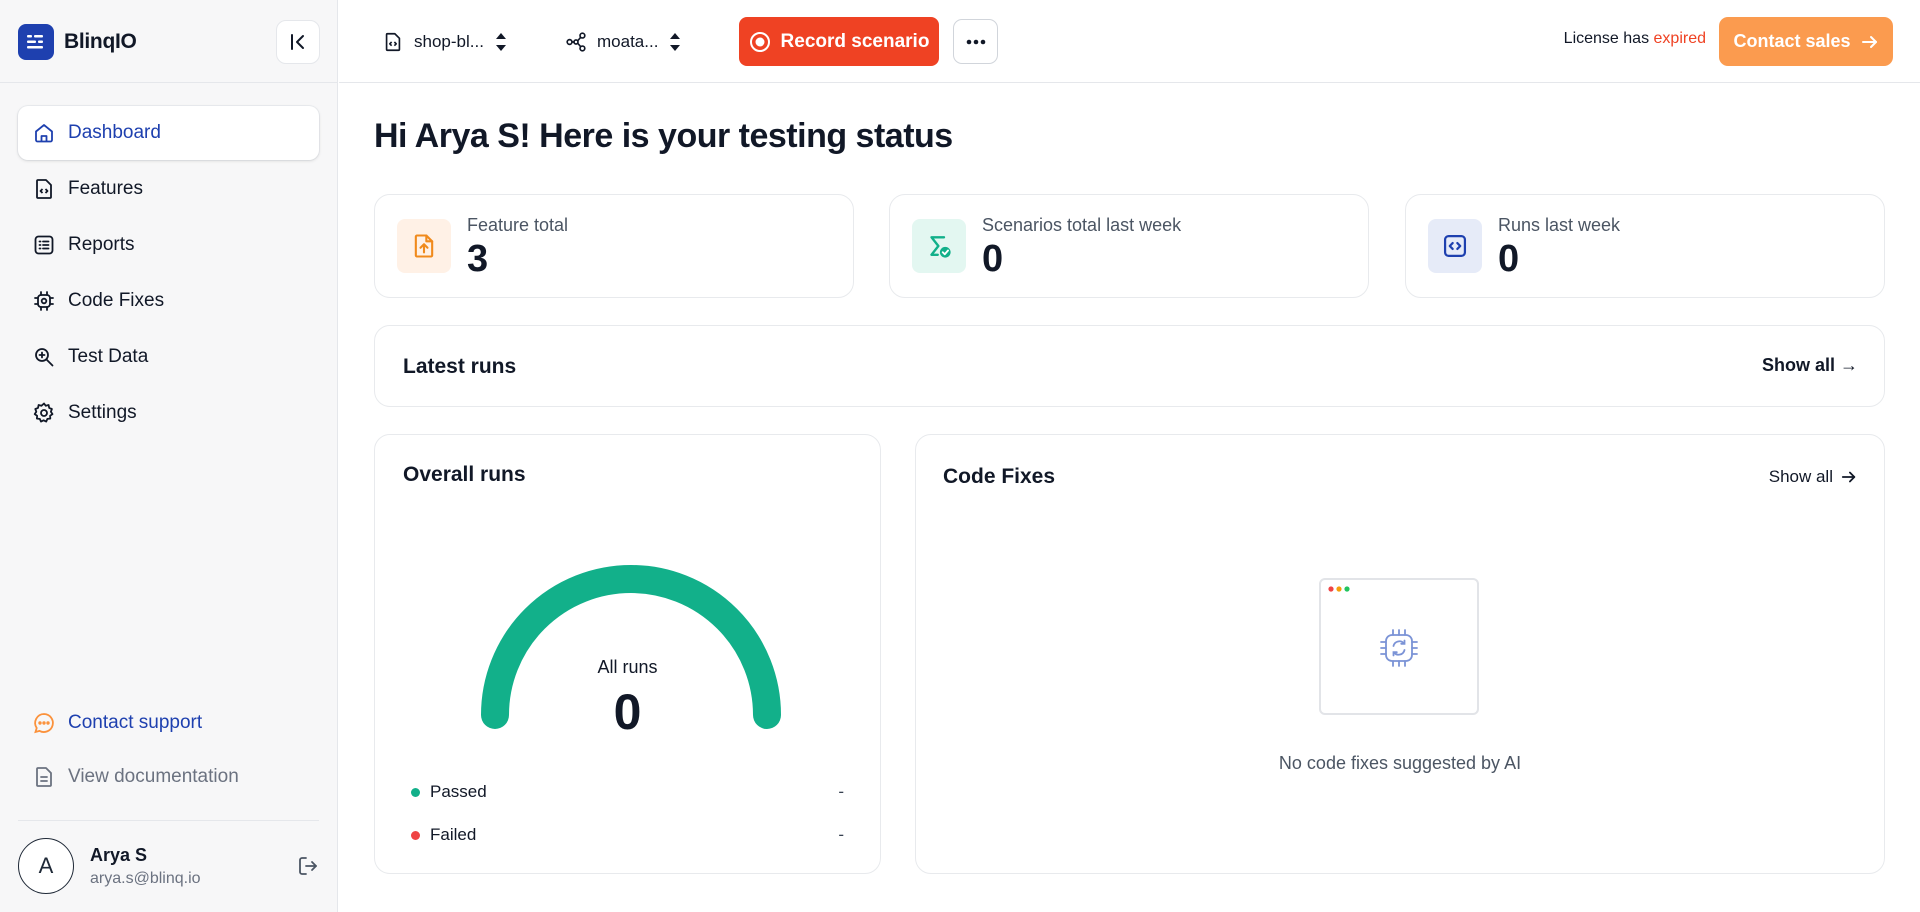 Image resolution: width=1920 pixels, height=912 pixels. I want to click on features-icon, so click(44, 189).